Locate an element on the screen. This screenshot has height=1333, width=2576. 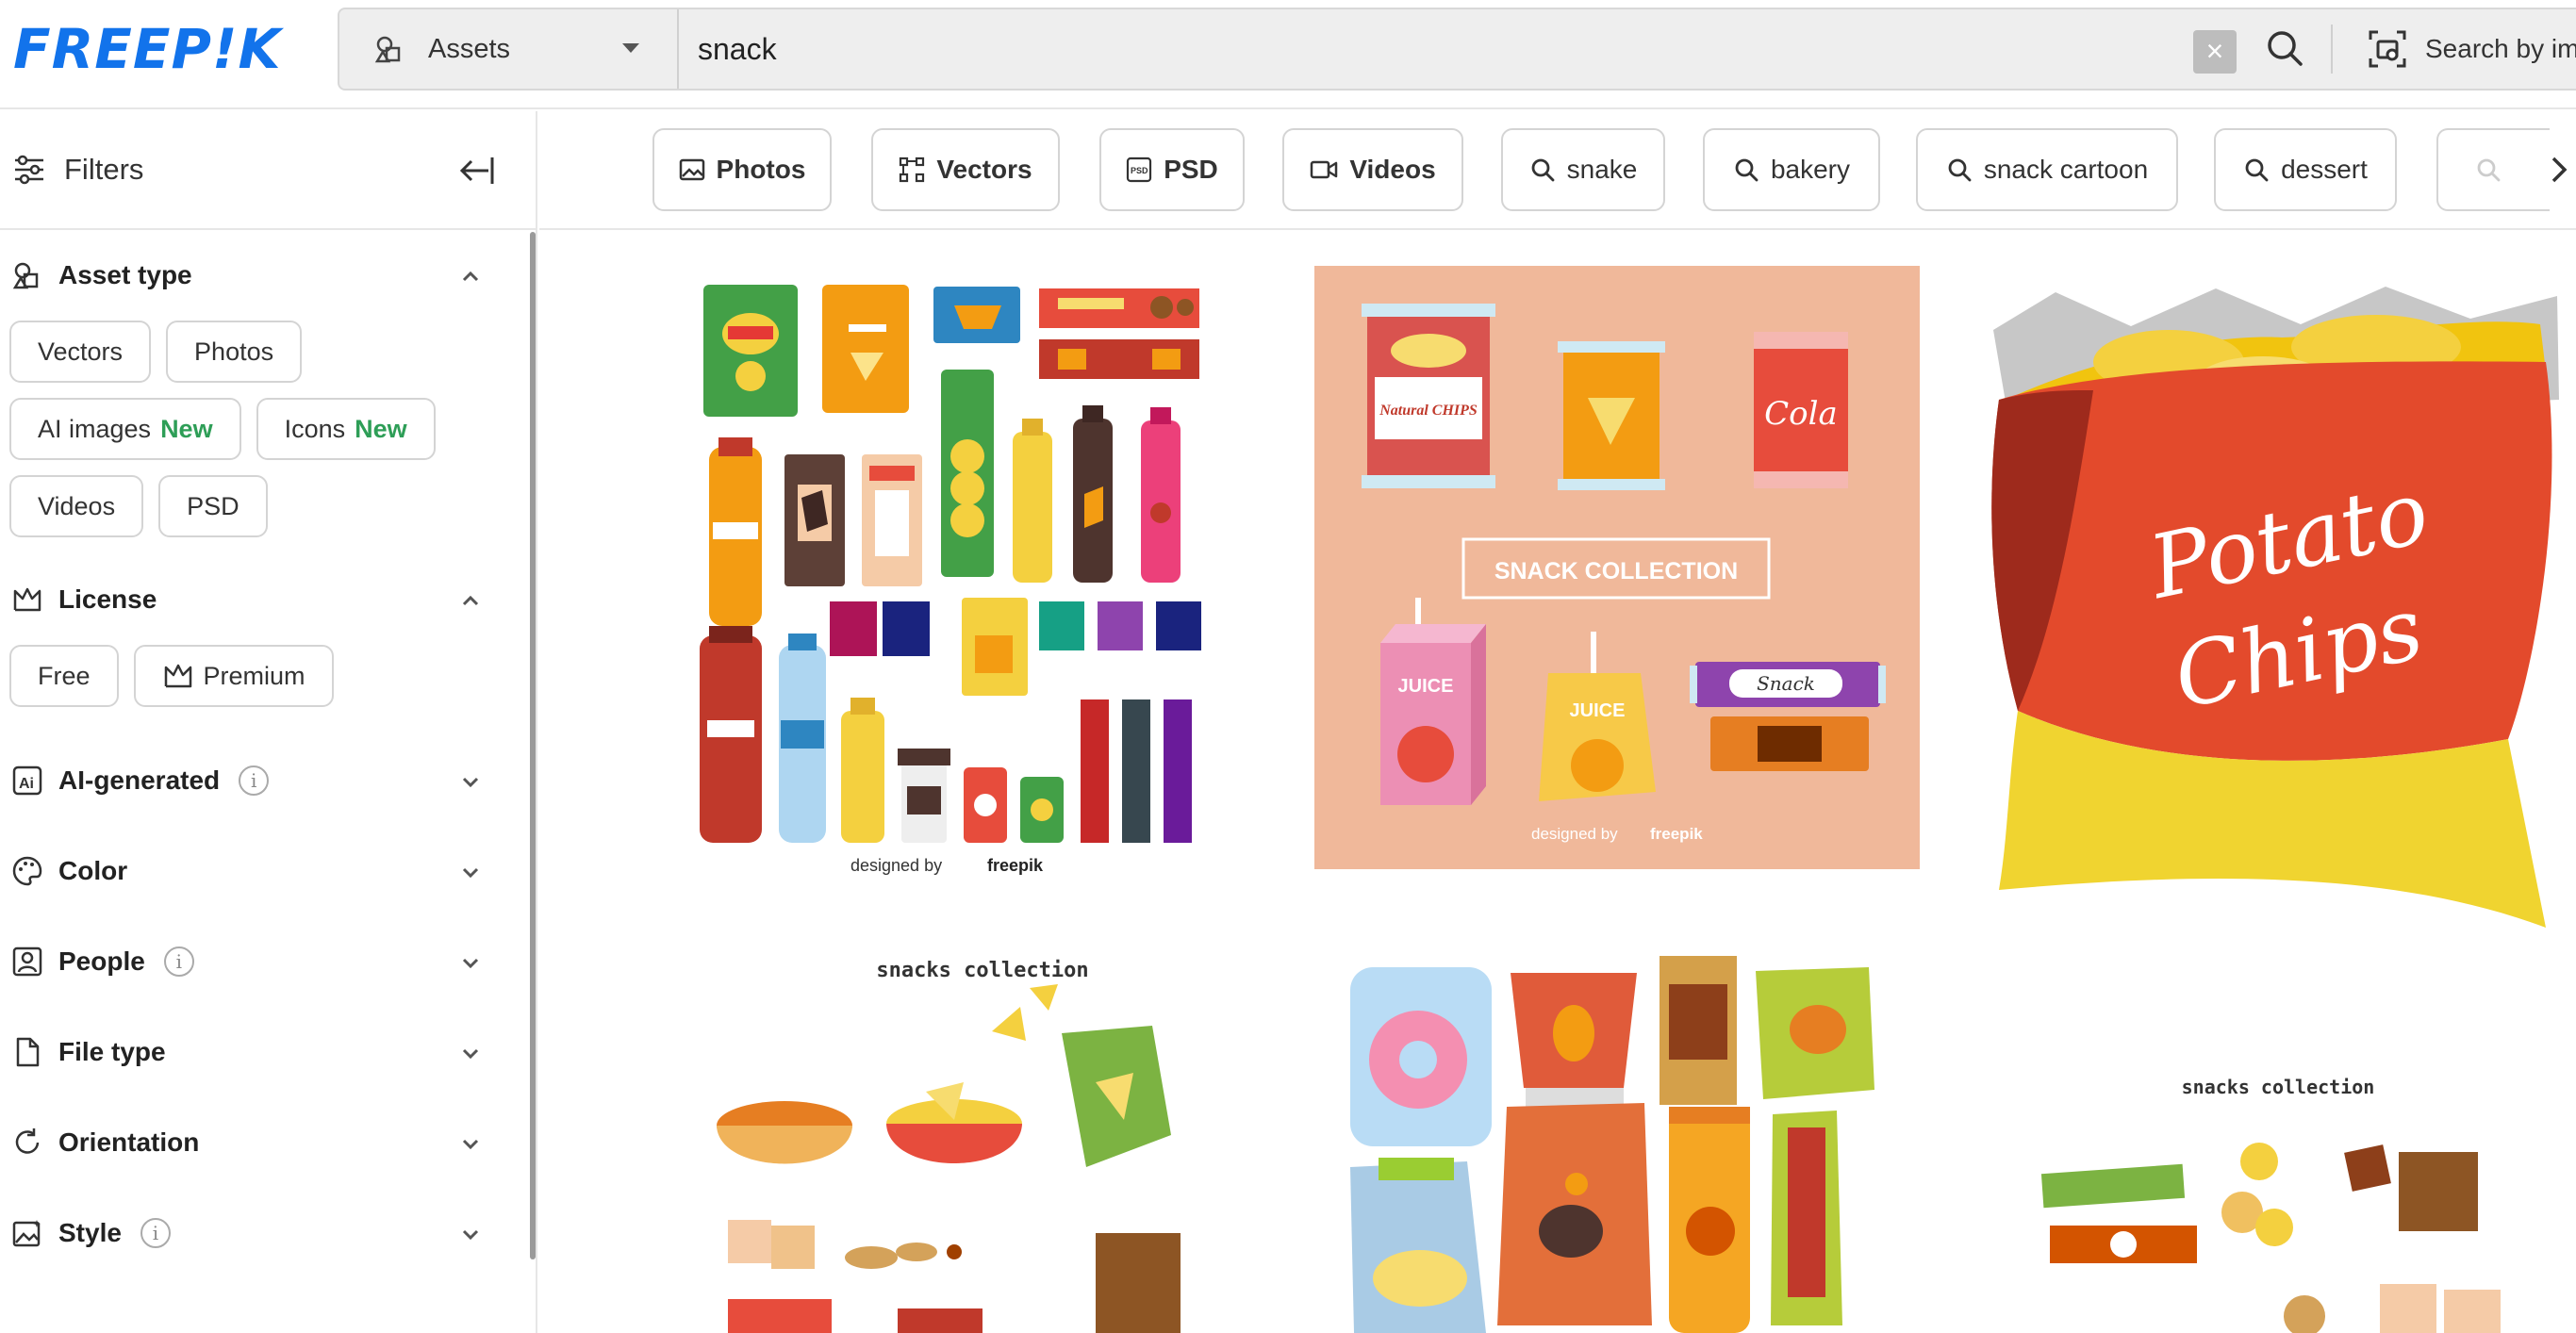
chevron-right-icon is located at coordinates (2559, 170).